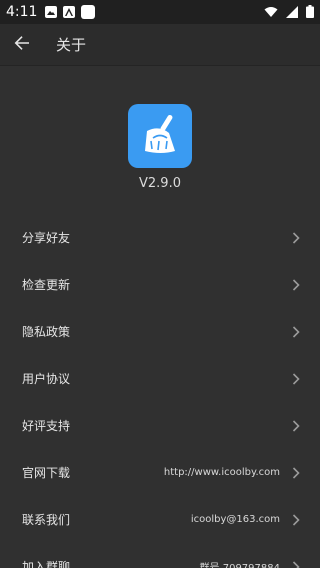 This screenshot has height=568, width=320. Describe the element at coordinates (88, 12) in the screenshot. I see `square-notification-icon` at that location.